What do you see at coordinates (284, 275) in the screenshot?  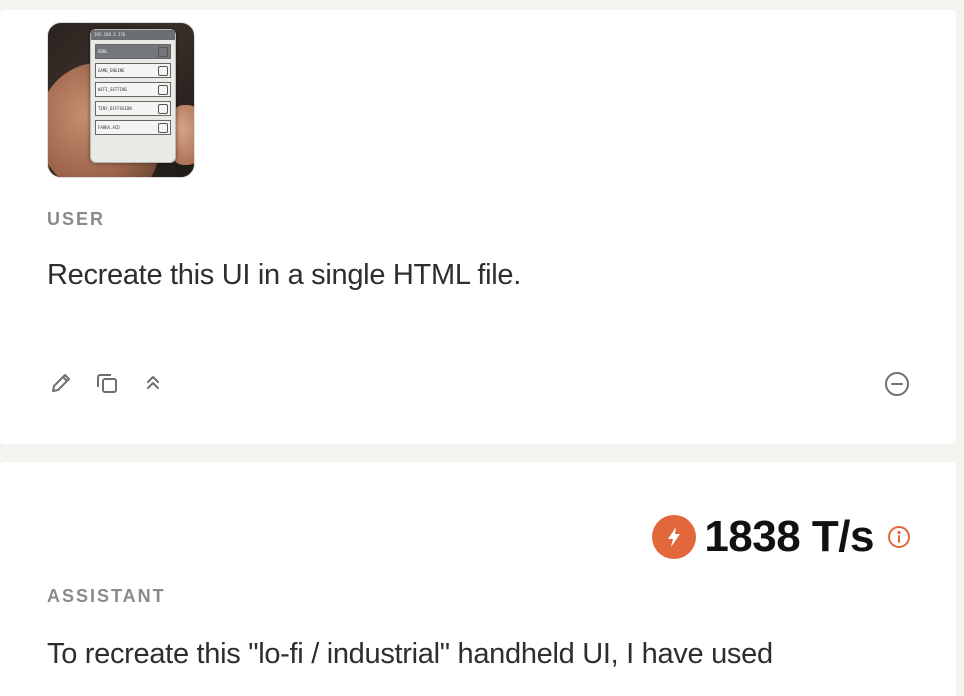 I see `user-message-text: Recreate this UI in a single HTML file.` at bounding box center [284, 275].